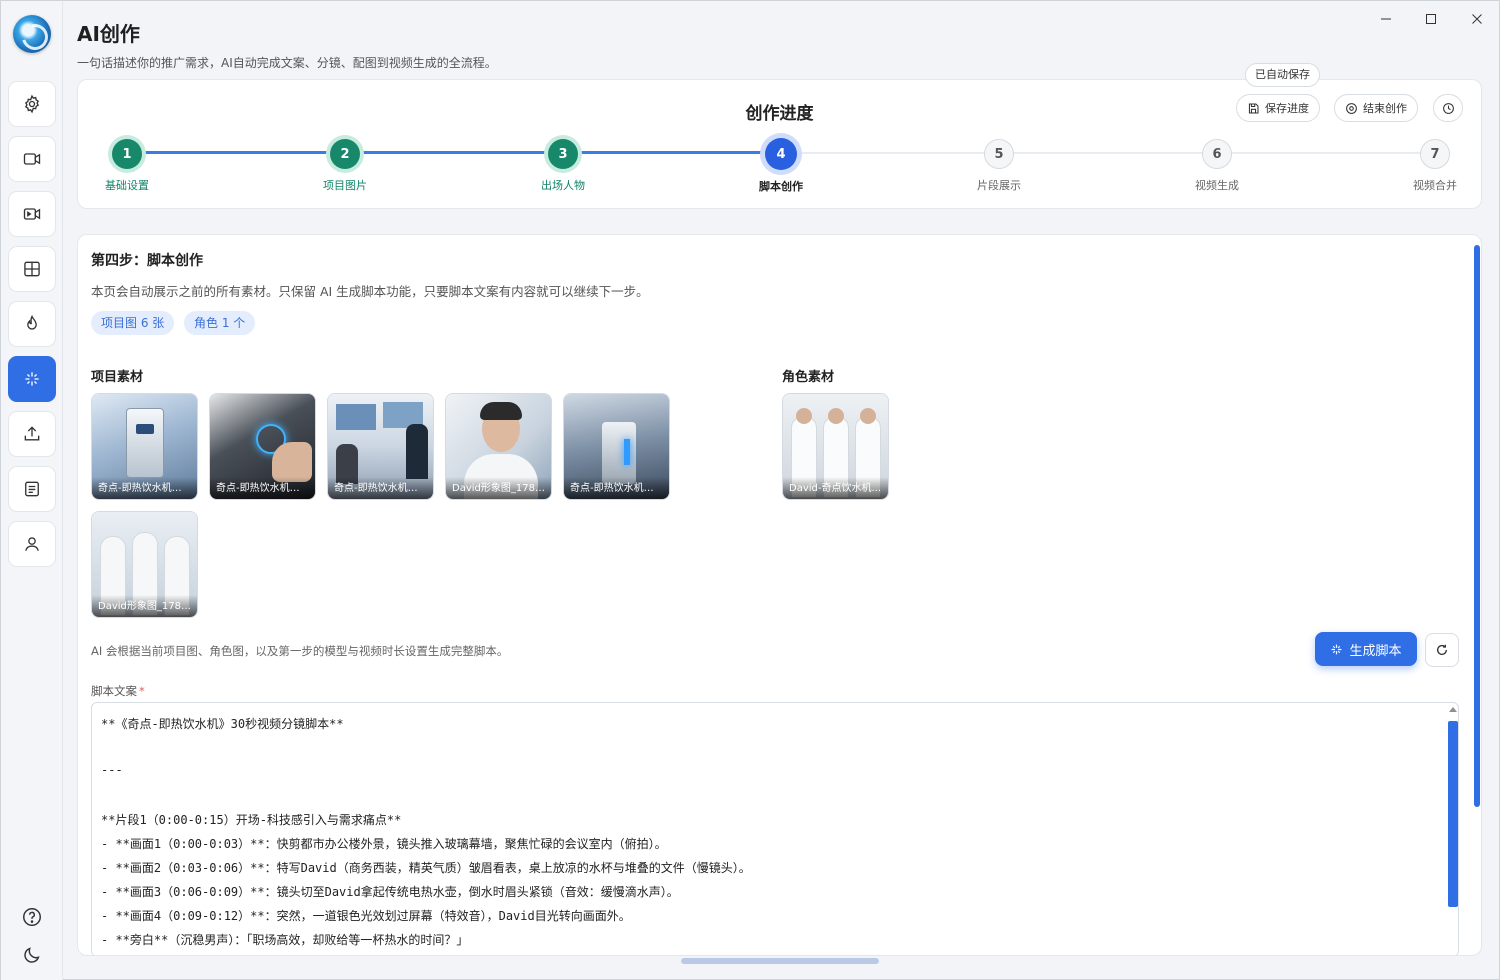 This screenshot has height=980, width=1500. I want to click on save-progress-button: 保存进度, so click(1278, 108).